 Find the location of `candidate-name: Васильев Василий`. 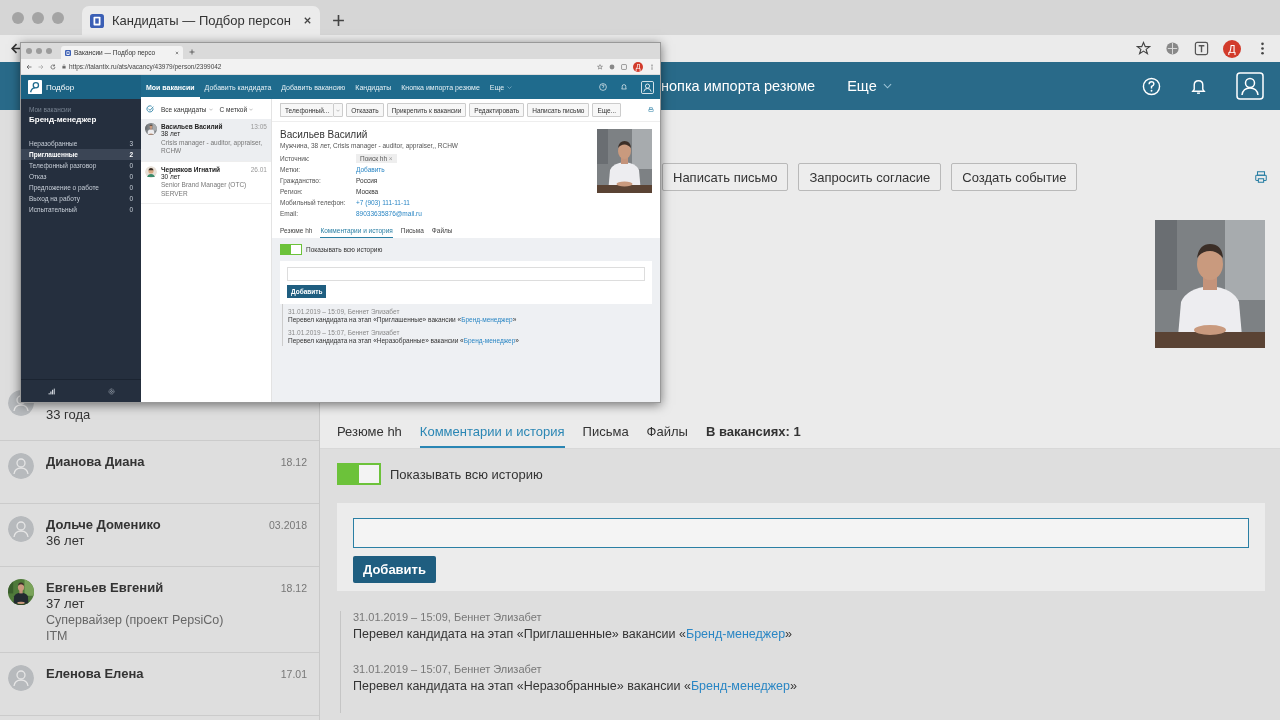

candidate-name: Васильев Василий is located at coordinates (324, 134).